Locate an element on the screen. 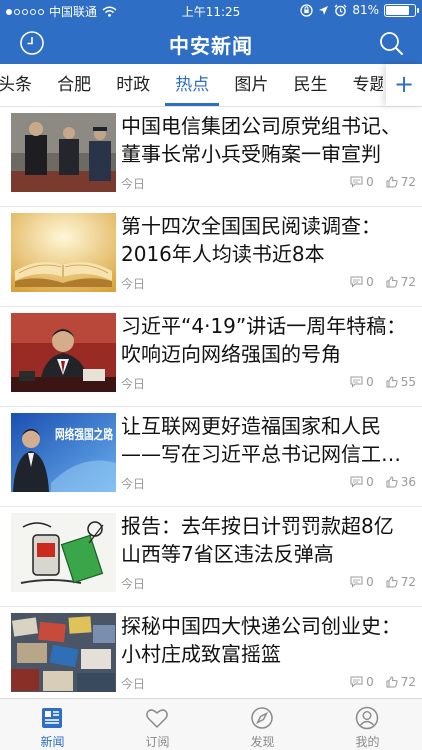  add-channel-button: + is located at coordinates (404, 85).